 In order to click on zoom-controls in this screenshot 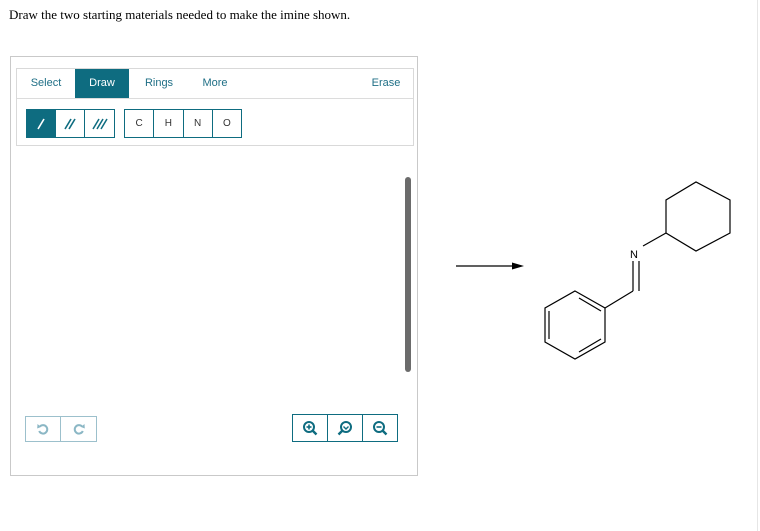, I will do `click(345, 428)`.